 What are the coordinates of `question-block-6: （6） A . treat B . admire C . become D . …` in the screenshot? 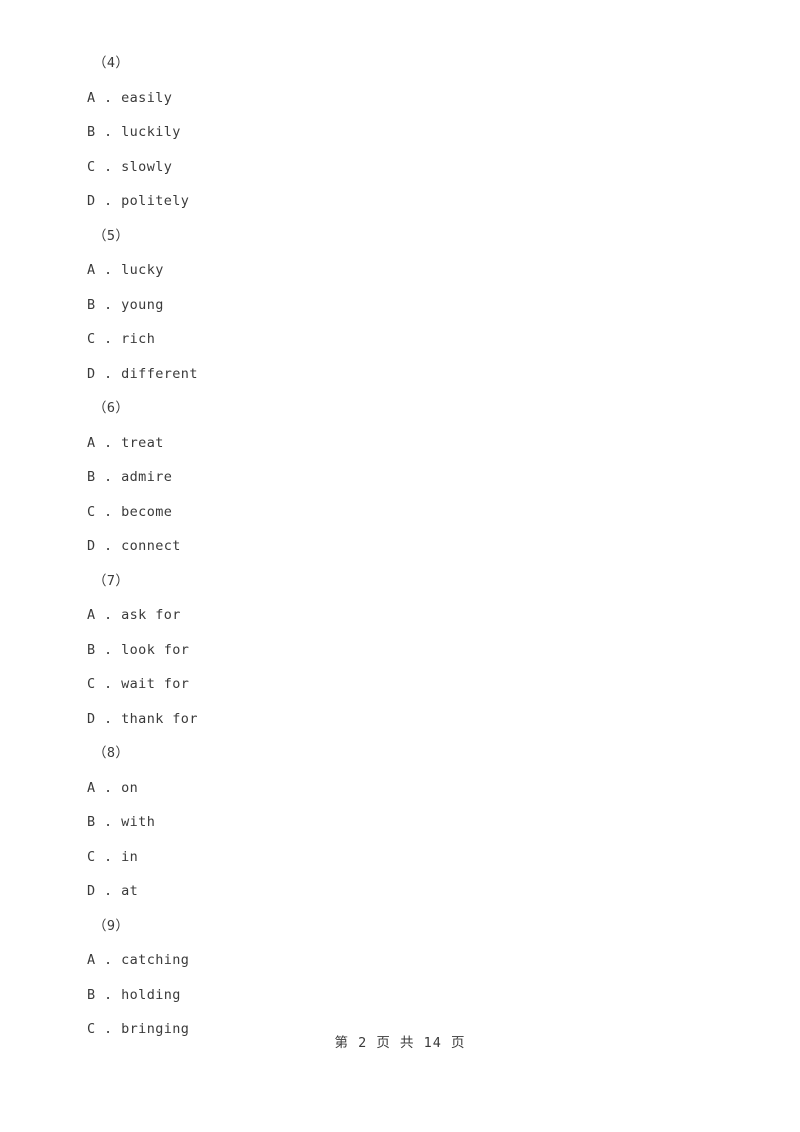 It's located at (417, 477).